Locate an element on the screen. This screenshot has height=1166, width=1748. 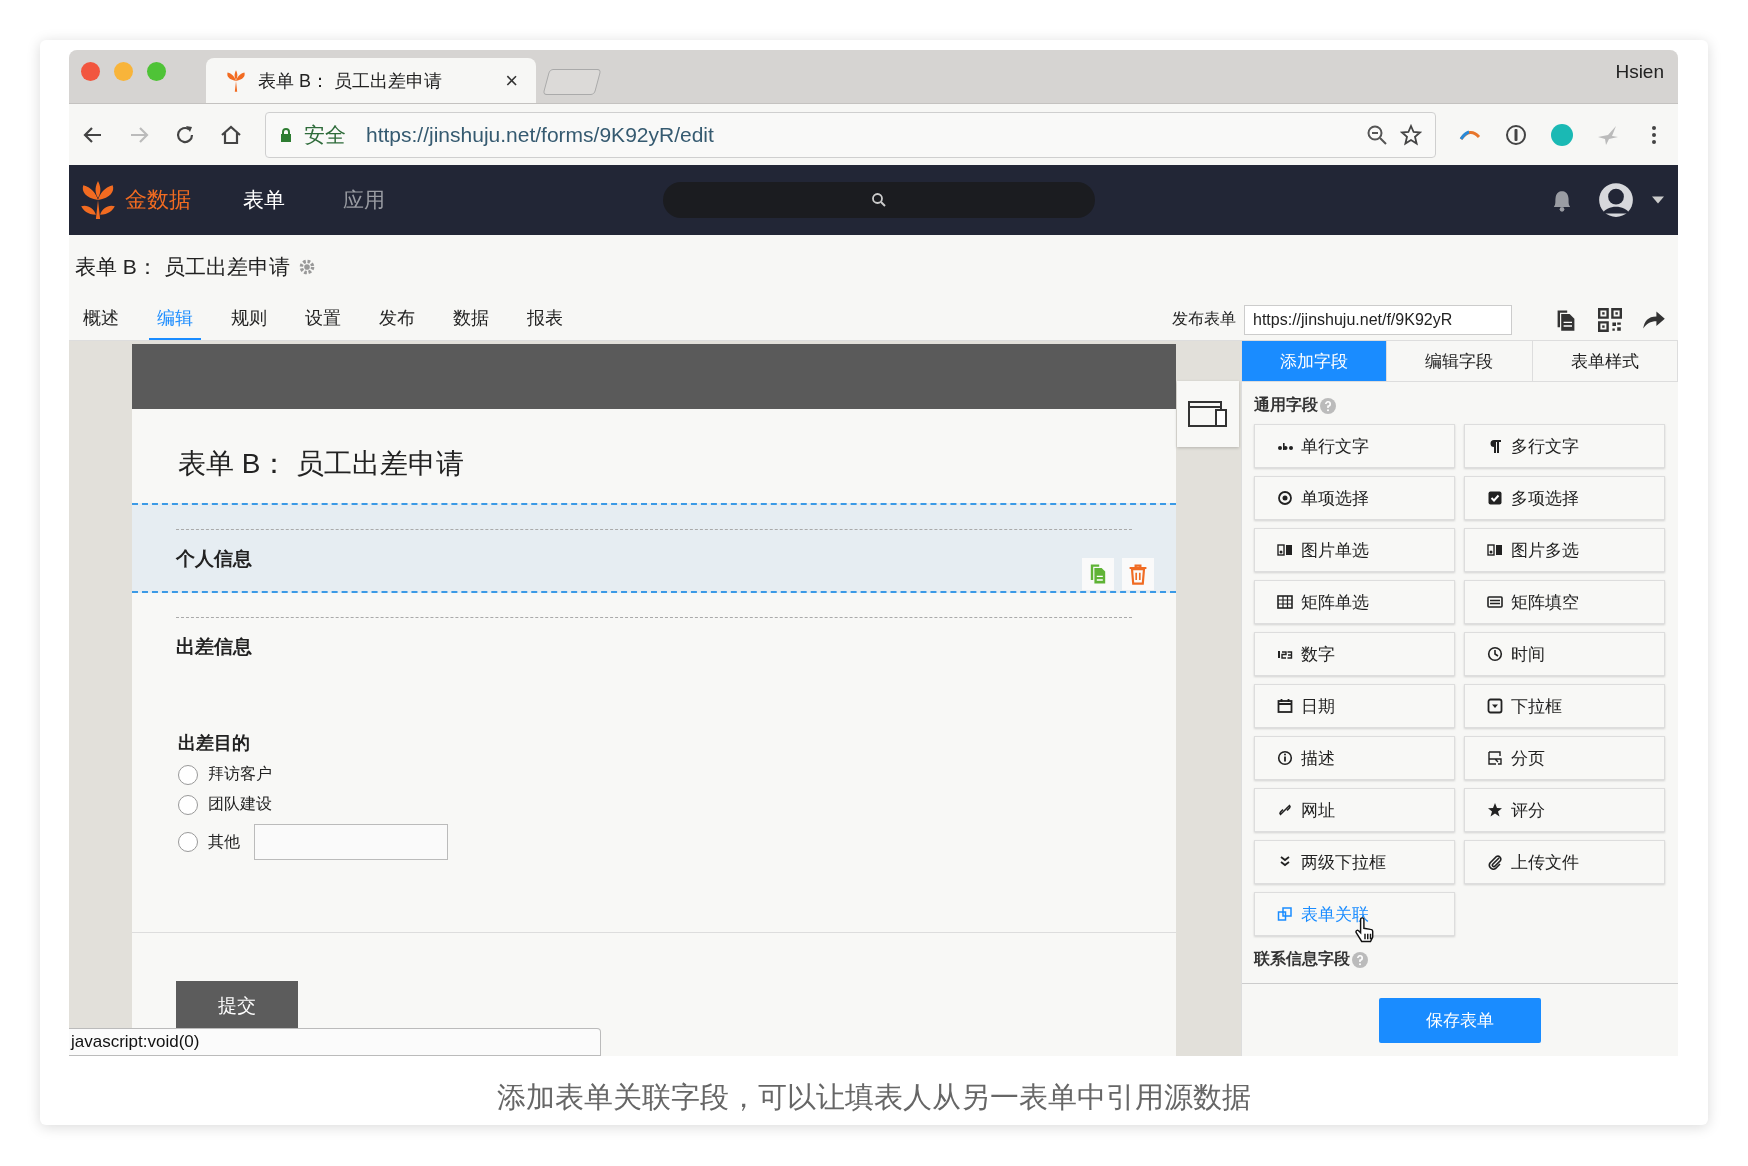
field-type-button: 两级下拉框 is located at coordinates (1354, 862).